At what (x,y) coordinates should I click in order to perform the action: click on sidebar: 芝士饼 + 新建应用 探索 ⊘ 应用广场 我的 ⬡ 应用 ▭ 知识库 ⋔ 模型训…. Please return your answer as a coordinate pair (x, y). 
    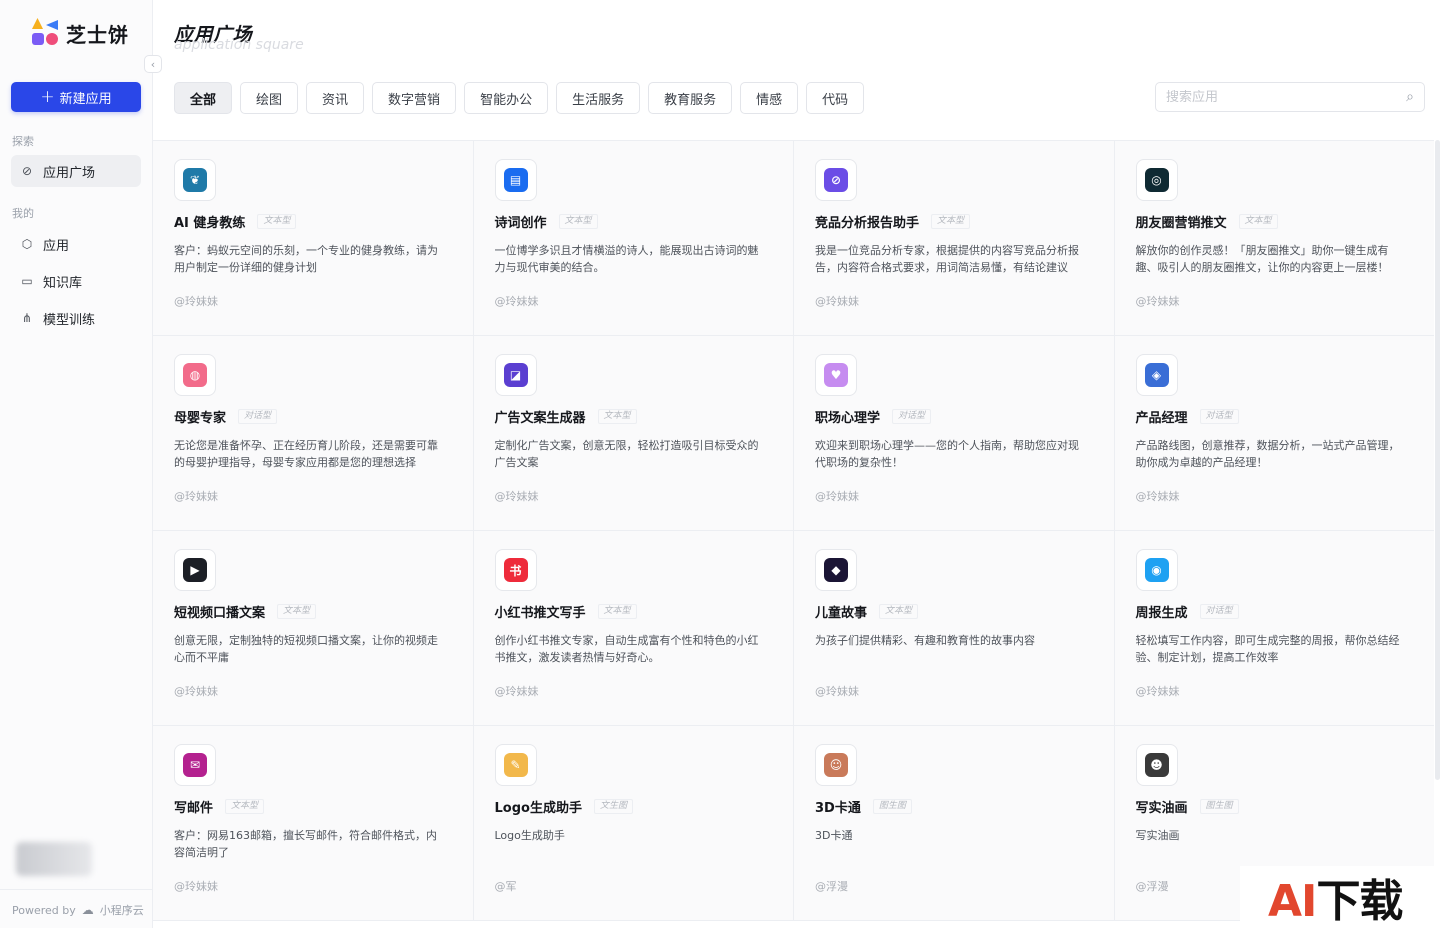
    Looking at the image, I should click on (76, 464).